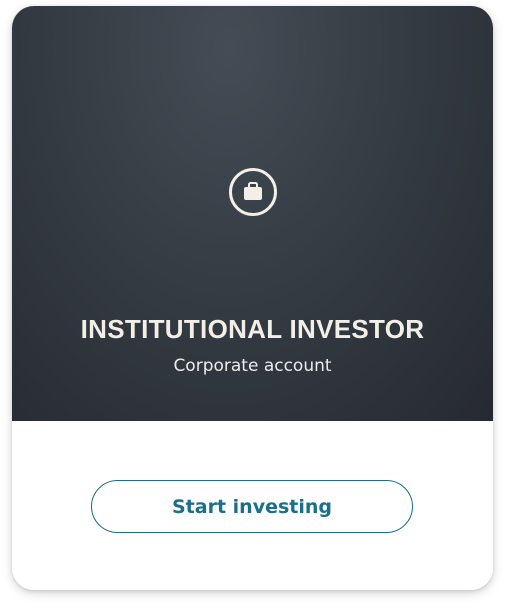  Describe the element at coordinates (252, 329) in the screenshot. I see `card-title: INSTITUTIONAL INVESTOR` at that location.